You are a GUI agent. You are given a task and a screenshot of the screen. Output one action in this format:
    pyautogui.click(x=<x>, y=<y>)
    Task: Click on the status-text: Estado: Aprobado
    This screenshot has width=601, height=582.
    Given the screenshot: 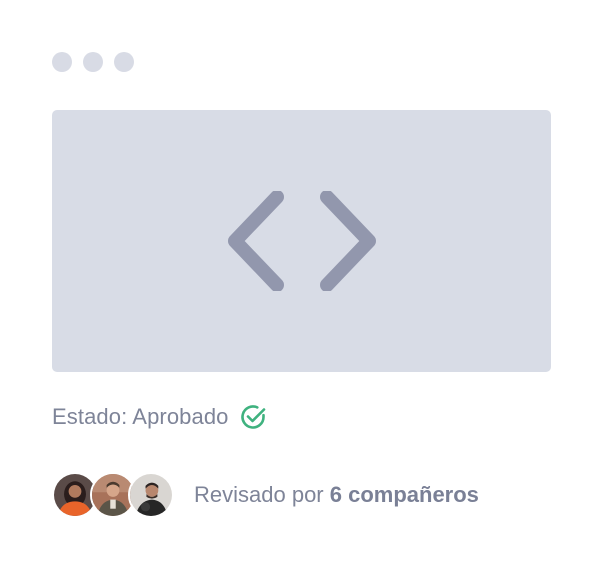 What is the action you would take?
    pyautogui.click(x=140, y=416)
    